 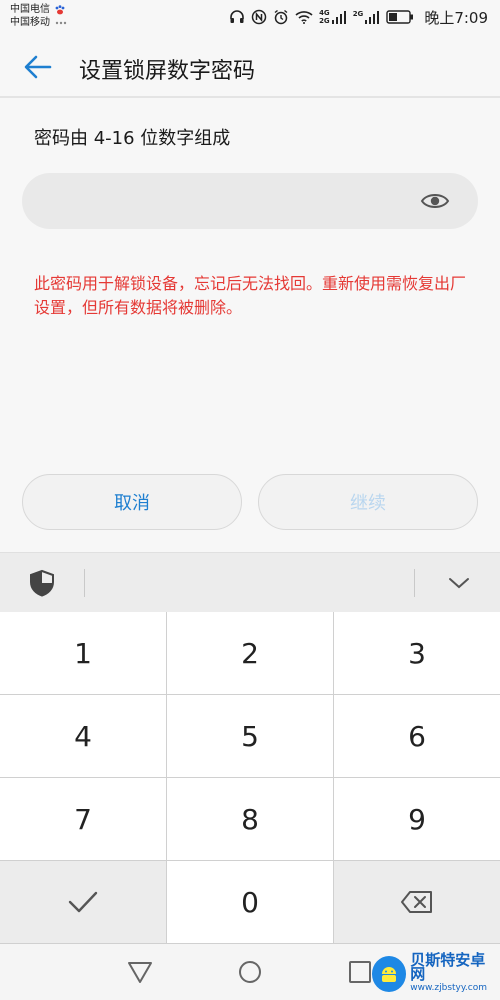 What do you see at coordinates (250, 819) in the screenshot?
I see `key-8: 8` at bounding box center [250, 819].